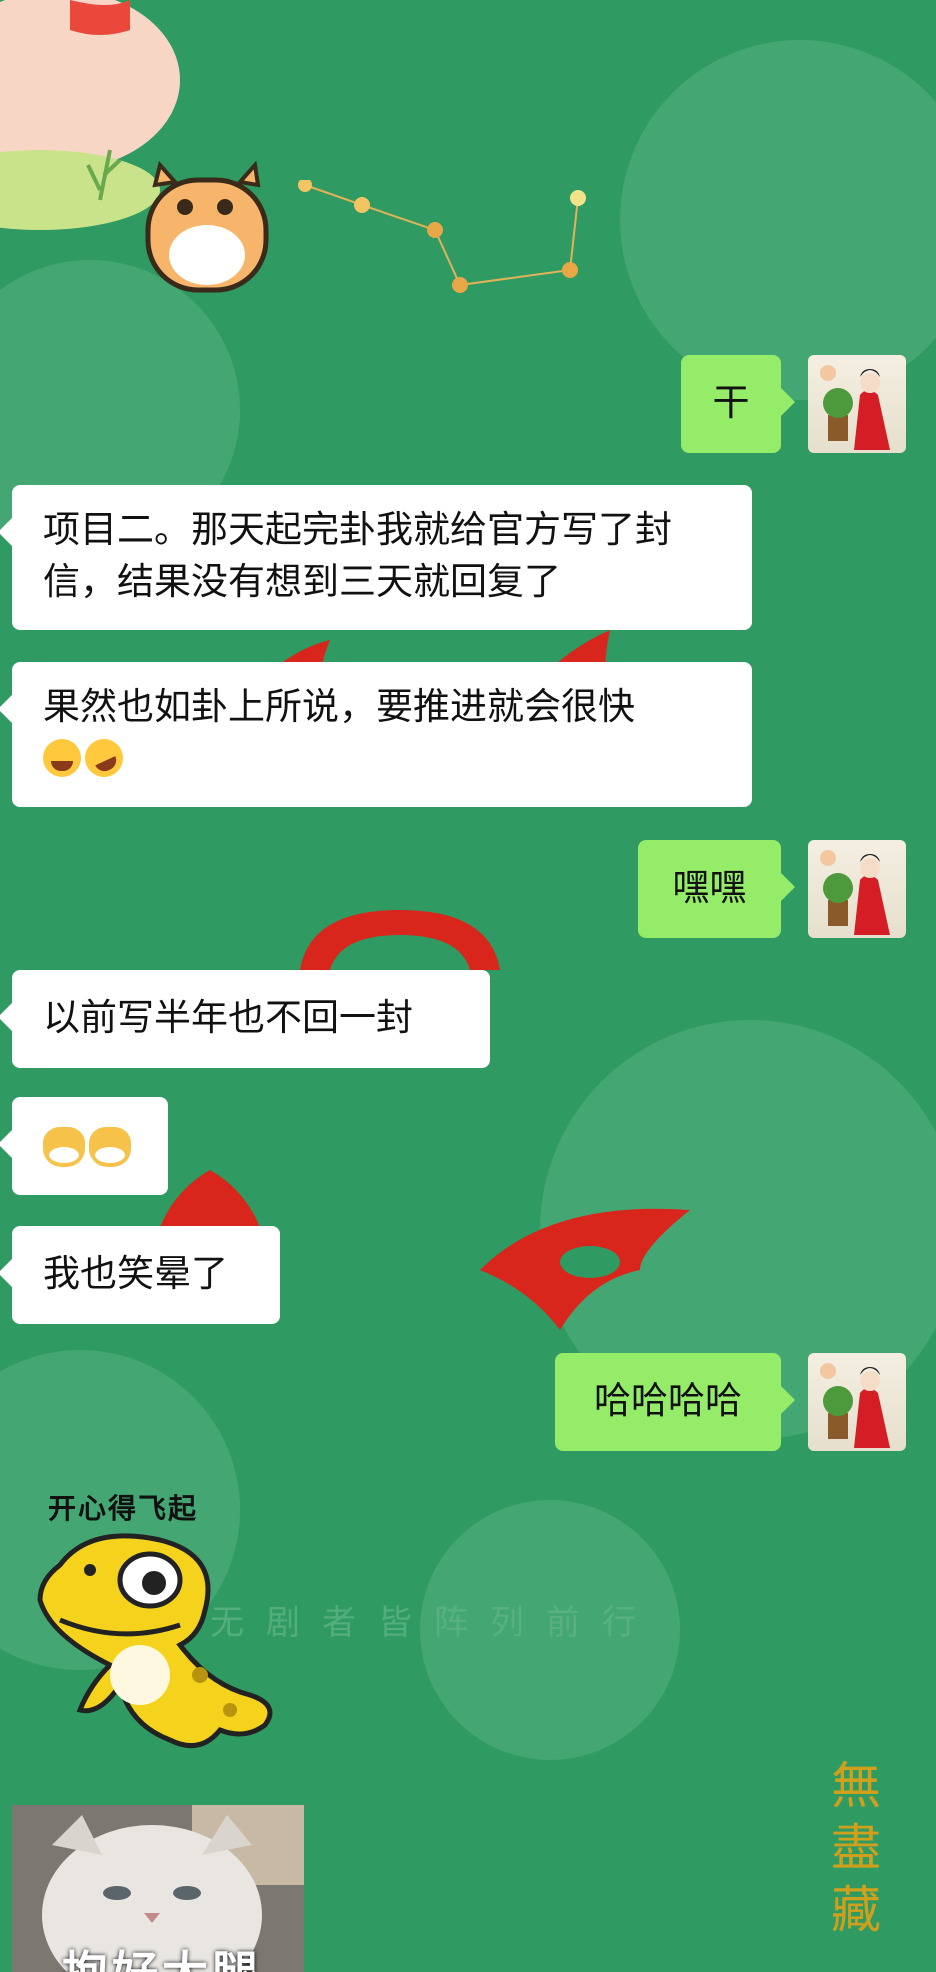 The width and height of the screenshot is (936, 1972). Describe the element at coordinates (731, 402) in the screenshot. I see `message-text: 干` at that location.